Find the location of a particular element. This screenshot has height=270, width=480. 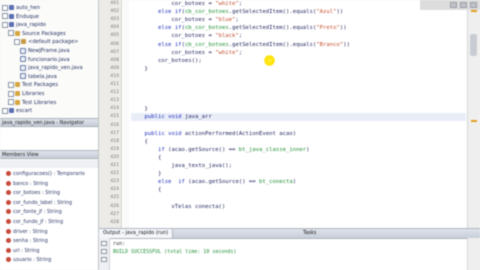

code-line: cor_botoes(); is located at coordinates (298, 61).